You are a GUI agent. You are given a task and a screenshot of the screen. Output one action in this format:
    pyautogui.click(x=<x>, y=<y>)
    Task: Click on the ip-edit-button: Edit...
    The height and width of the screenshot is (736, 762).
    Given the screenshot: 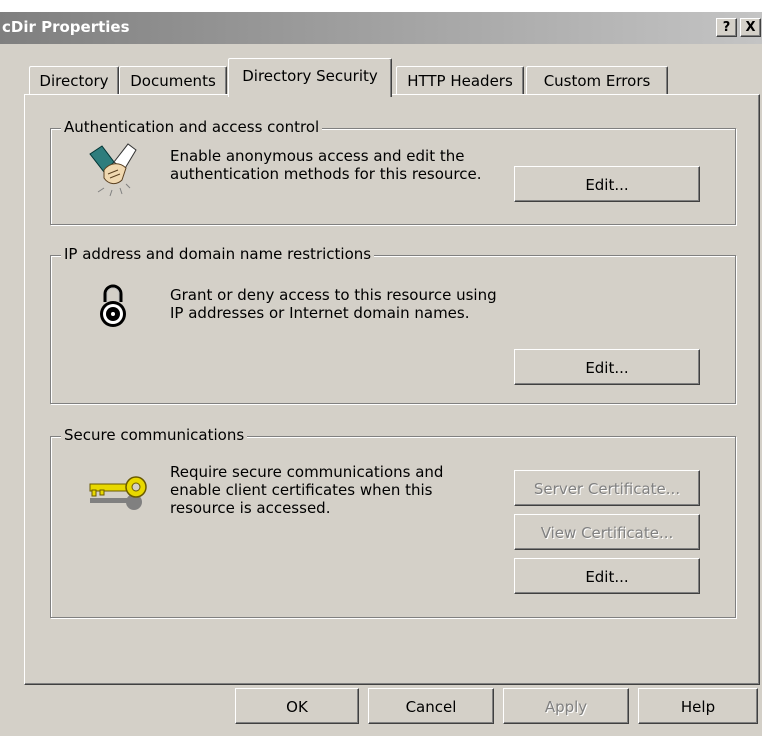 What is the action you would take?
    pyautogui.click(x=607, y=367)
    